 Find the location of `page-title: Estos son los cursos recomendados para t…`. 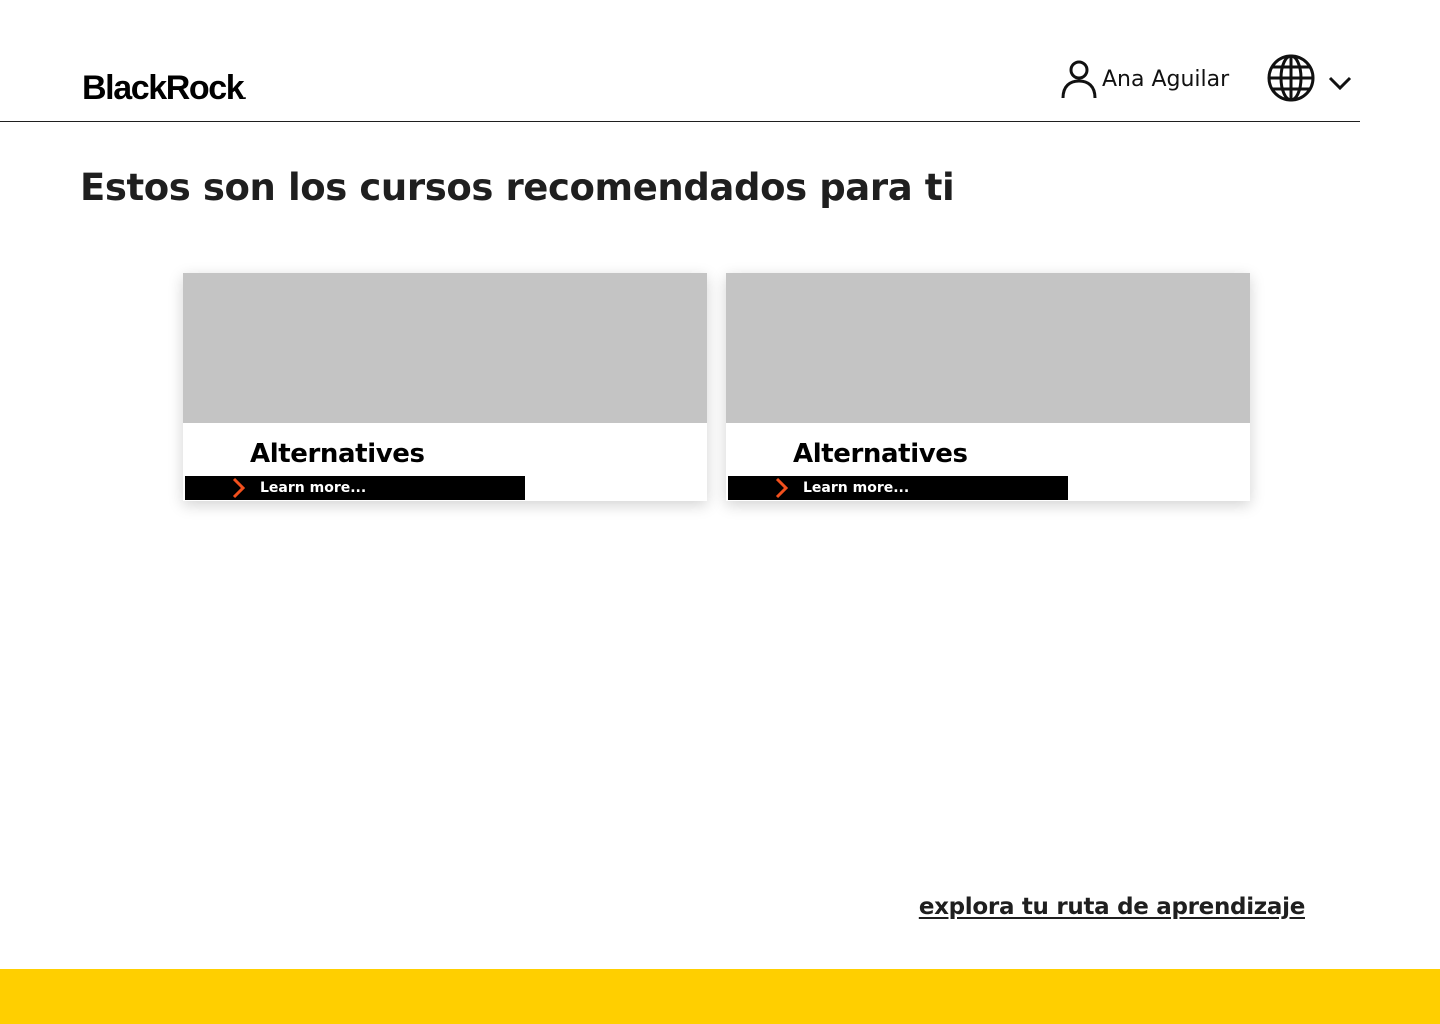

page-title: Estos son los cursos recomendados para t… is located at coordinates (517, 187).